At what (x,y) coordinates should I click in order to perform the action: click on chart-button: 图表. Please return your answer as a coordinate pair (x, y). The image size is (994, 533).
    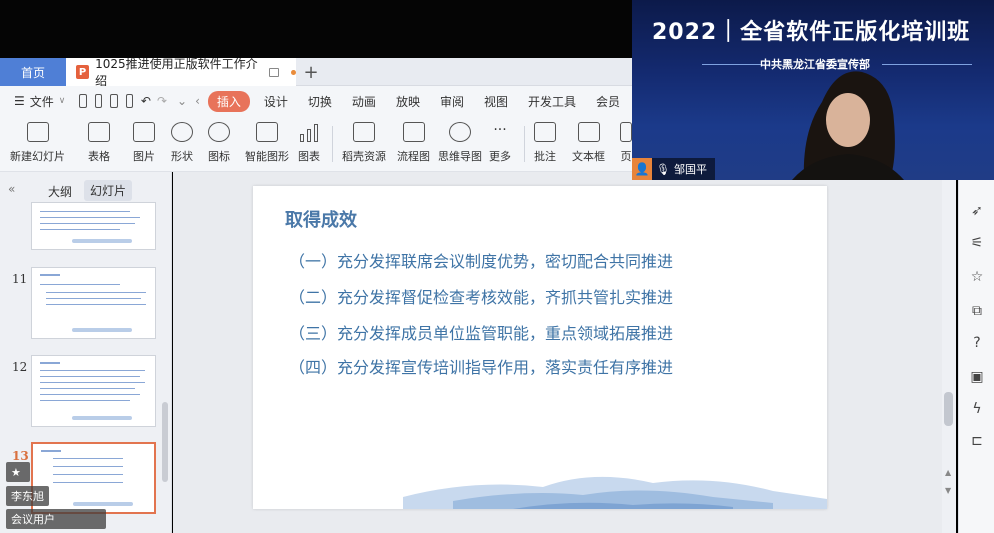
    Looking at the image, I should click on (309, 143).